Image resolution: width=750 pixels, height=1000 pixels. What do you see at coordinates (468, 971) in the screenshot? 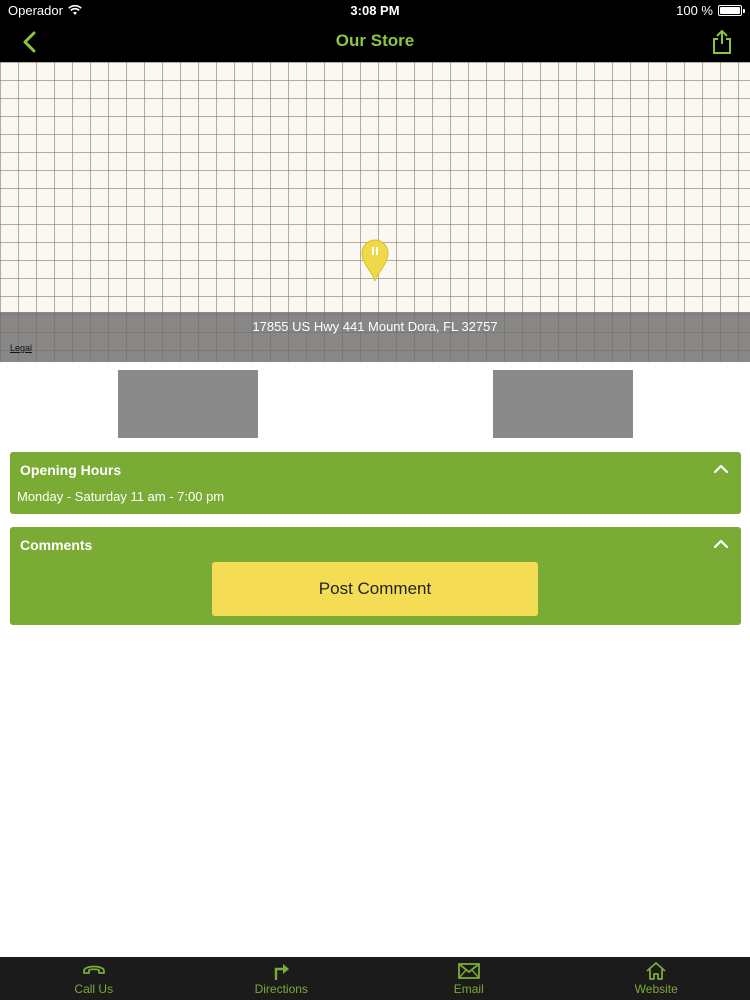
I see `email-icon` at bounding box center [468, 971].